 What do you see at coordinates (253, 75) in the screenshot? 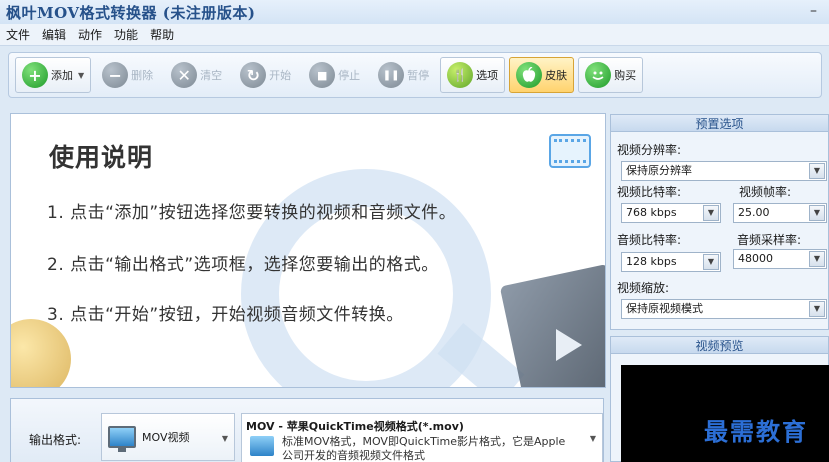
I see `refresh-icon: ↻` at bounding box center [253, 75].